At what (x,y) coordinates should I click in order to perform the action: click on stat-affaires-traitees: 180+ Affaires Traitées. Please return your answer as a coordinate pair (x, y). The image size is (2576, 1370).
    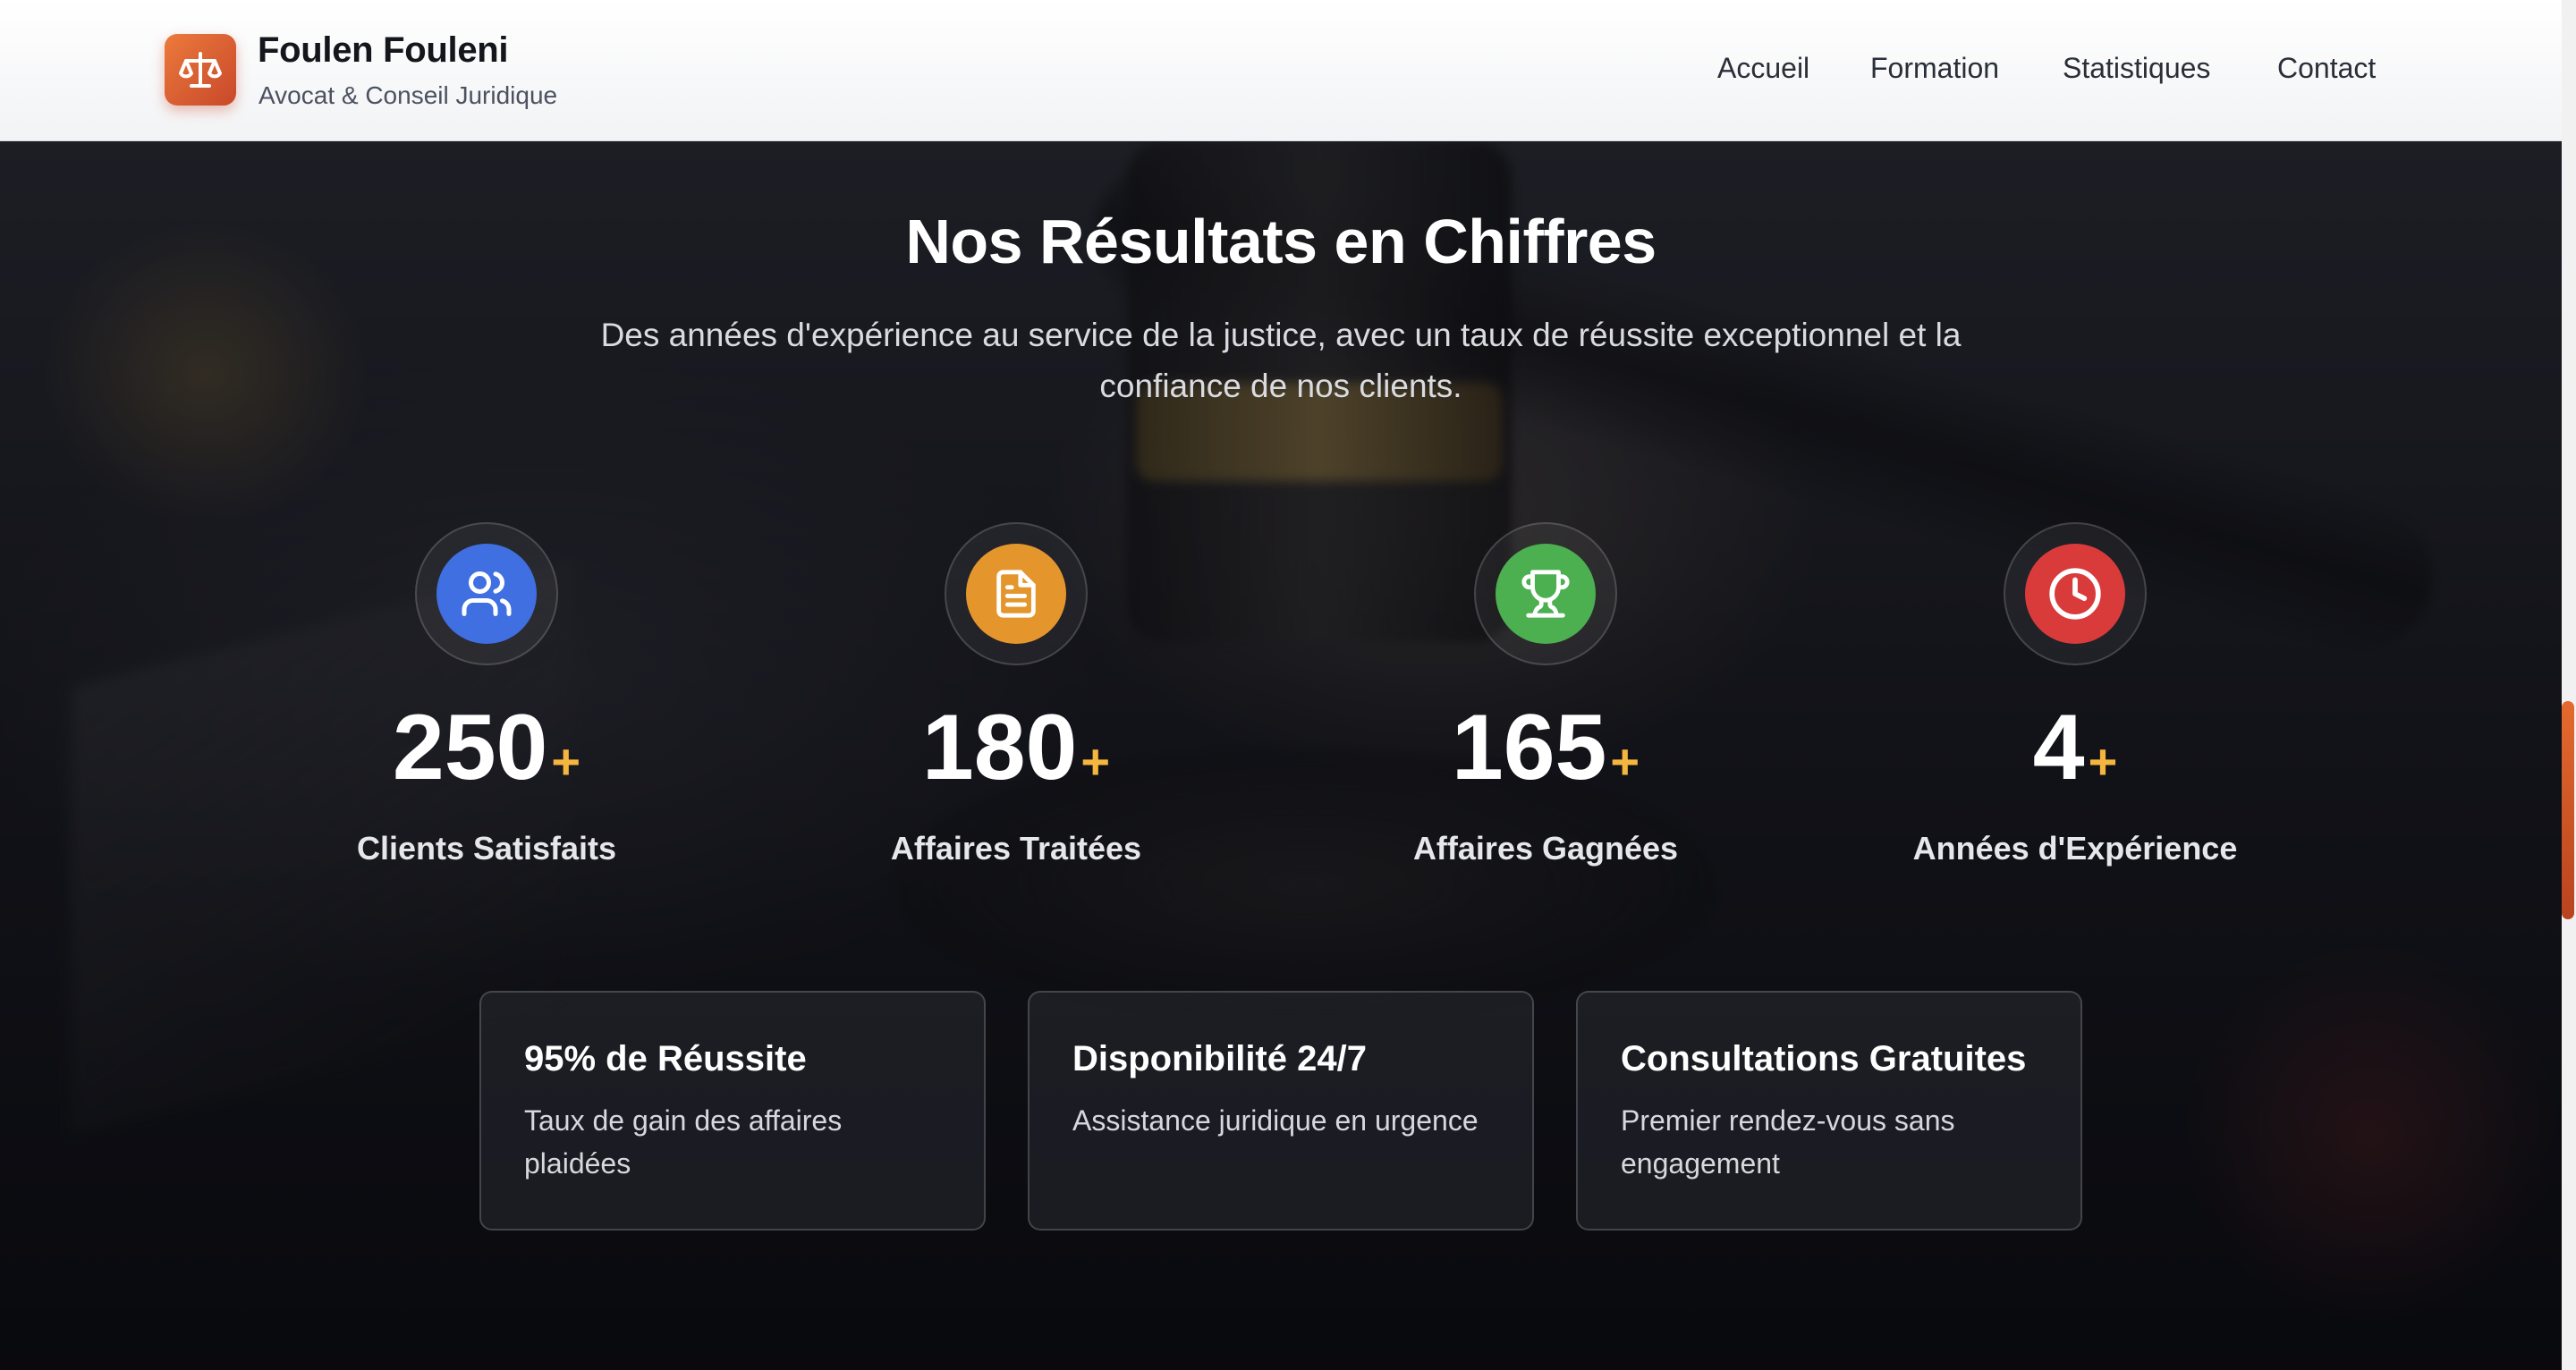
    Looking at the image, I should click on (1016, 701).